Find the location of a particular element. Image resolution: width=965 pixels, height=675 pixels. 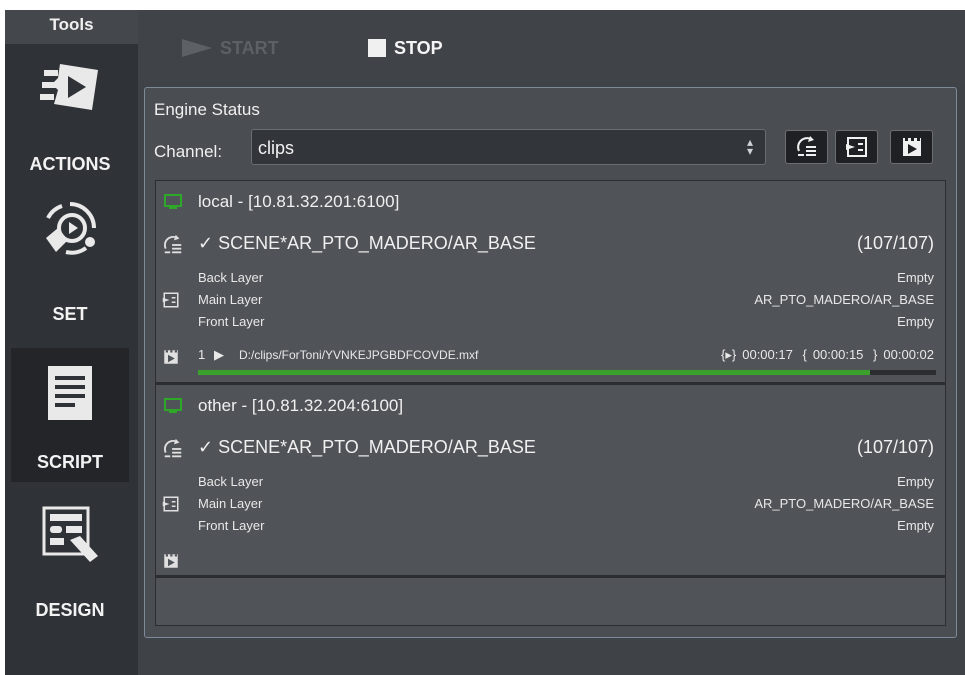

sidebar-item-script: SCRIPT is located at coordinates (70, 415).